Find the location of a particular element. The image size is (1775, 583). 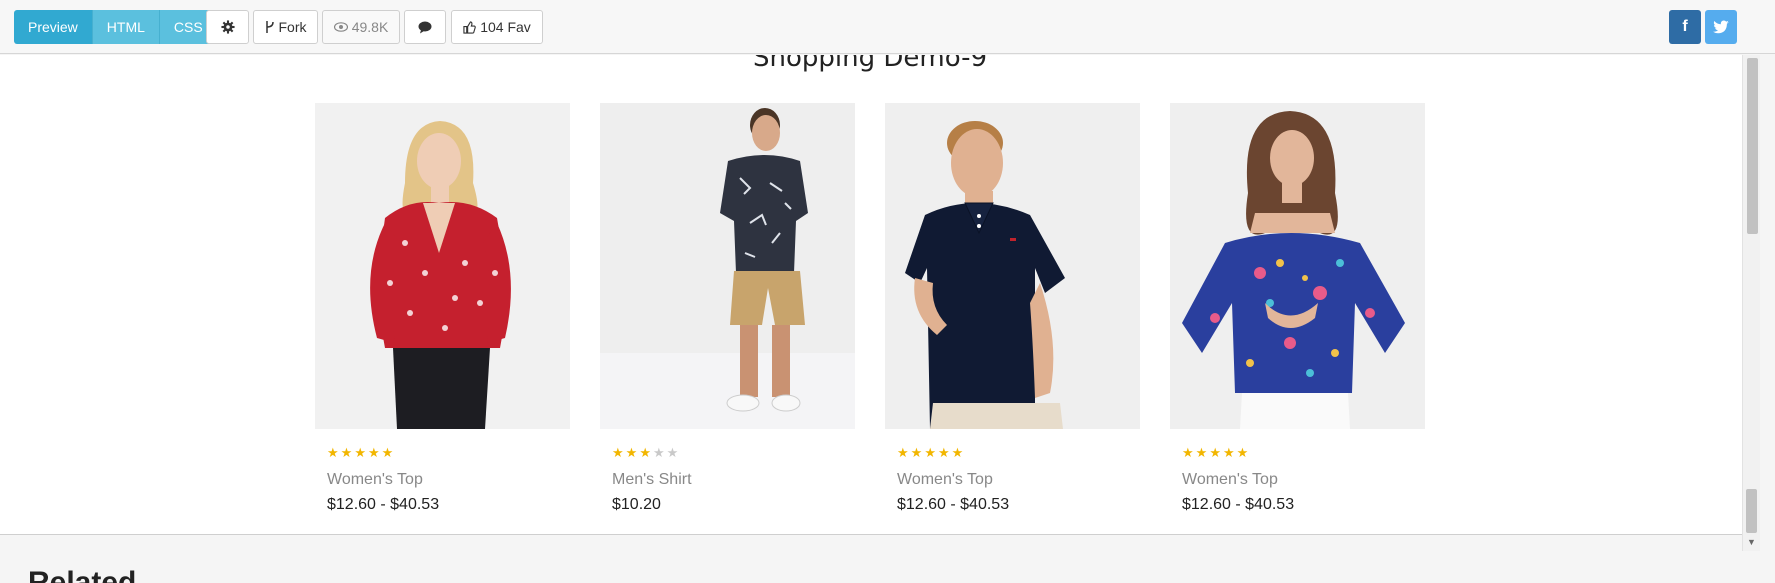

view-tabs: Preview HTML CSS is located at coordinates (115, 27).